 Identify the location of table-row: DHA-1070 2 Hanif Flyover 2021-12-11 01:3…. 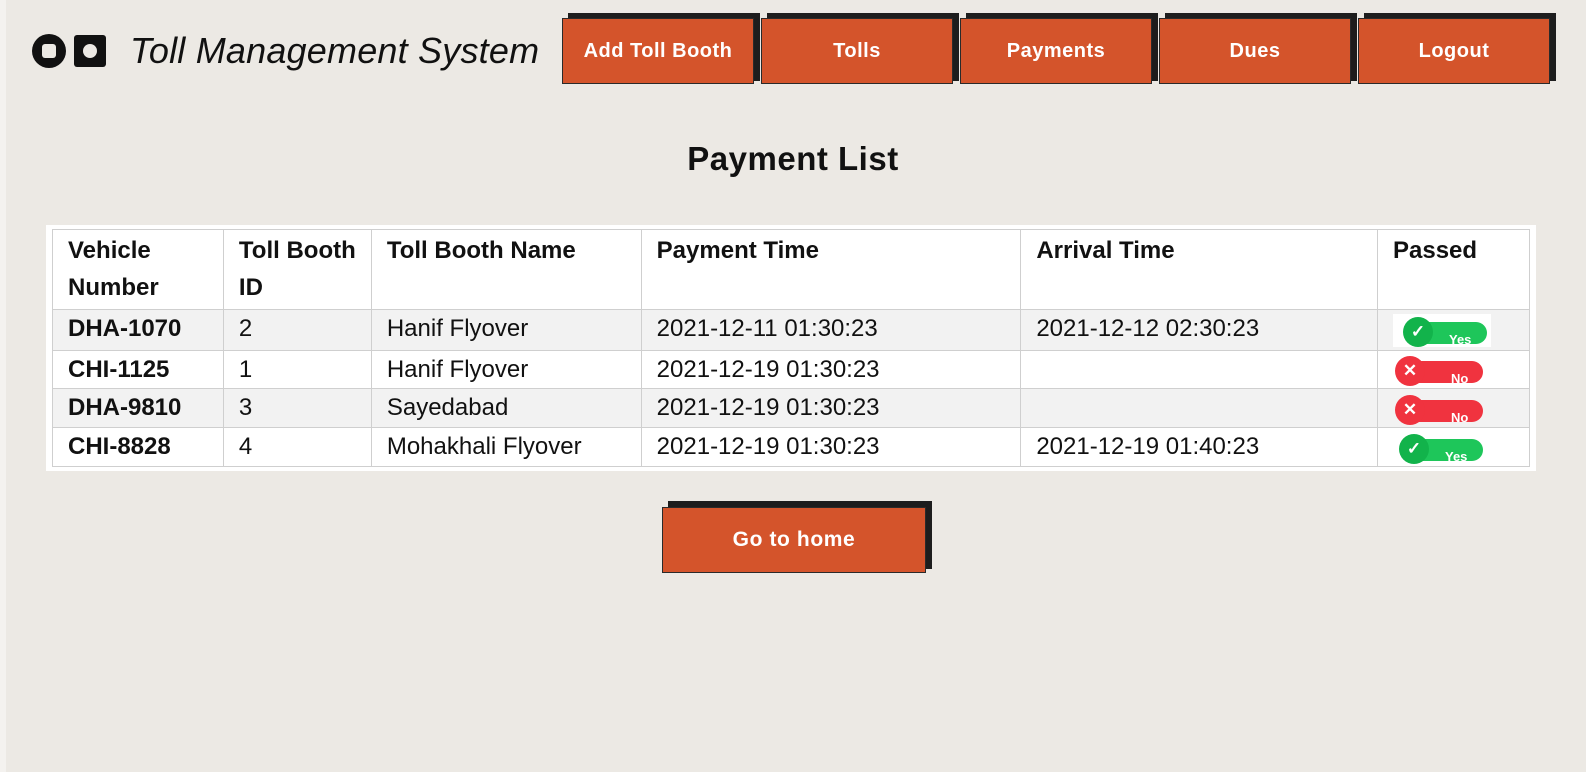
(791, 330).